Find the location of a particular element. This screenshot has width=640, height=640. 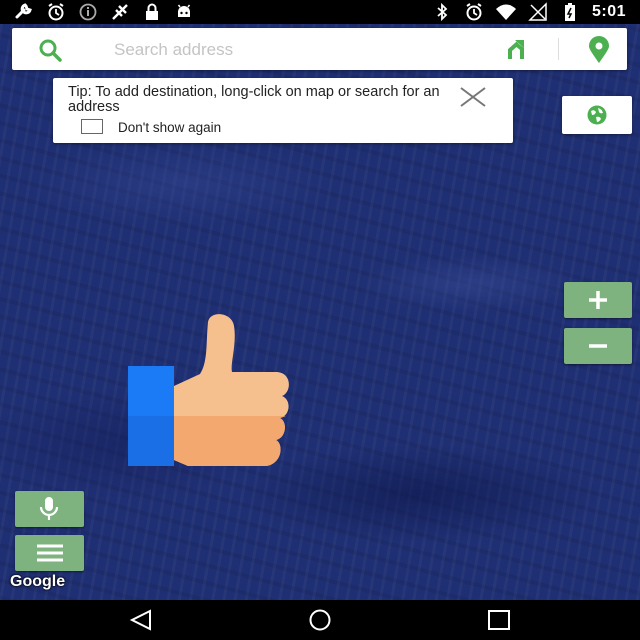

globe-icon is located at coordinates (597, 115).